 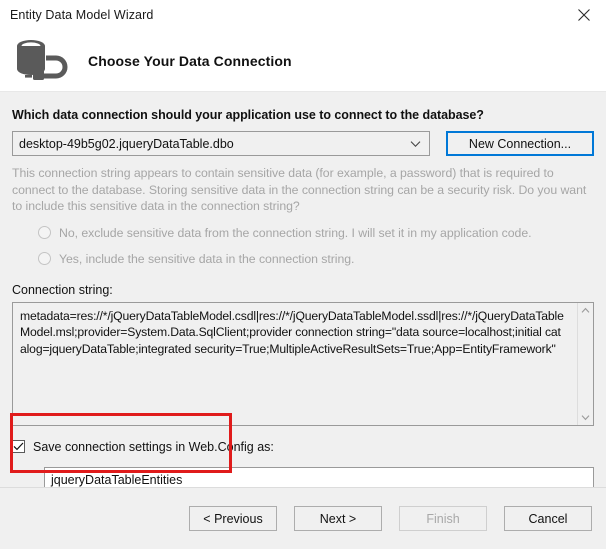 I want to click on wizard-banner: Choose Your Data Connection, so click(x=303, y=61).